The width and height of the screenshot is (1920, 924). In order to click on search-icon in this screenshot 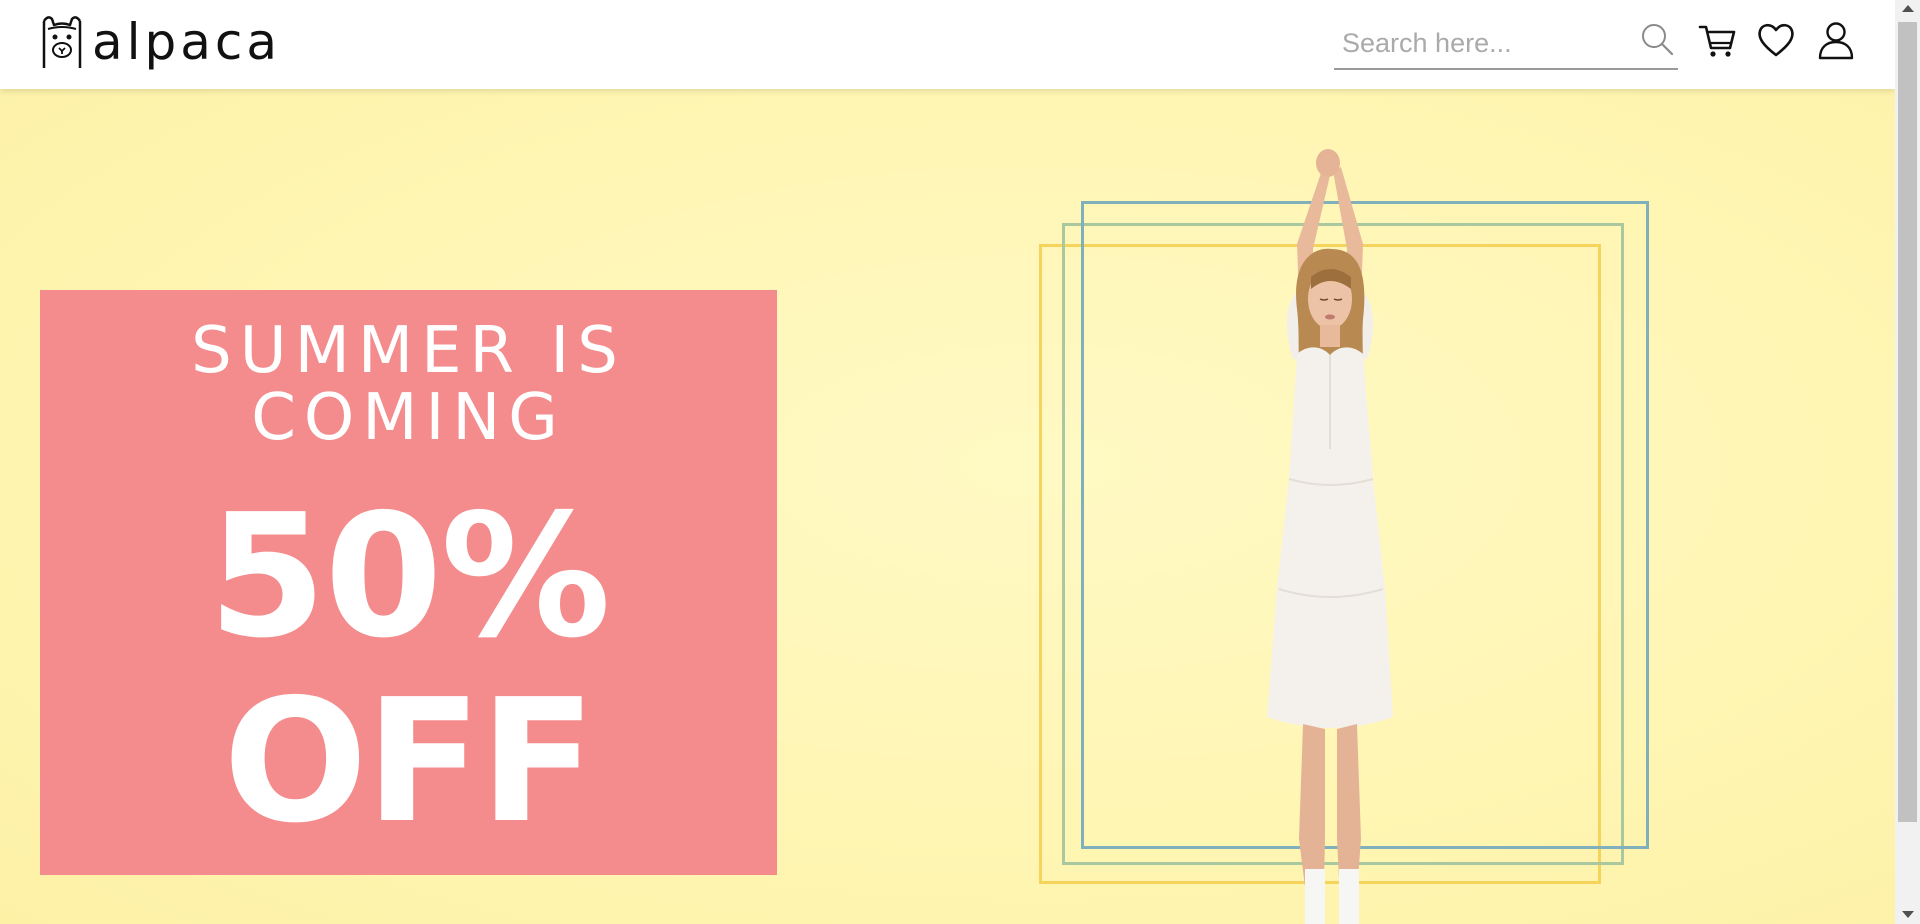, I will do `click(1657, 40)`.